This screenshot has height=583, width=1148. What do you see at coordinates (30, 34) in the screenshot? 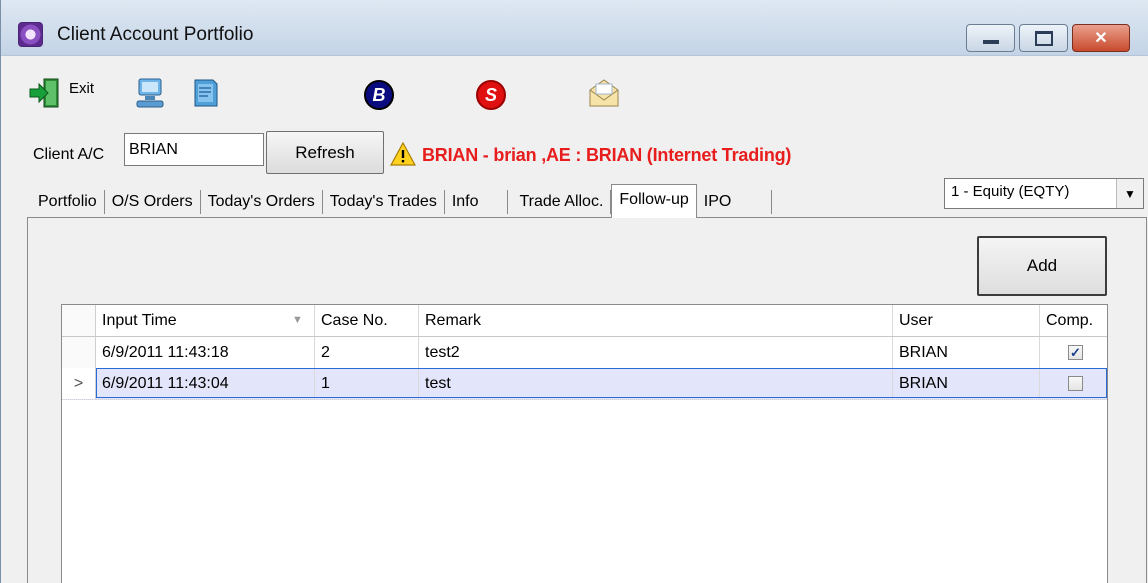
I see `app-icon` at bounding box center [30, 34].